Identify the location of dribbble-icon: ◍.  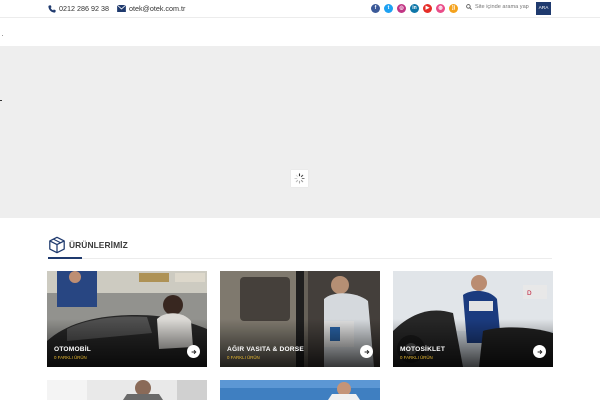
(440, 8).